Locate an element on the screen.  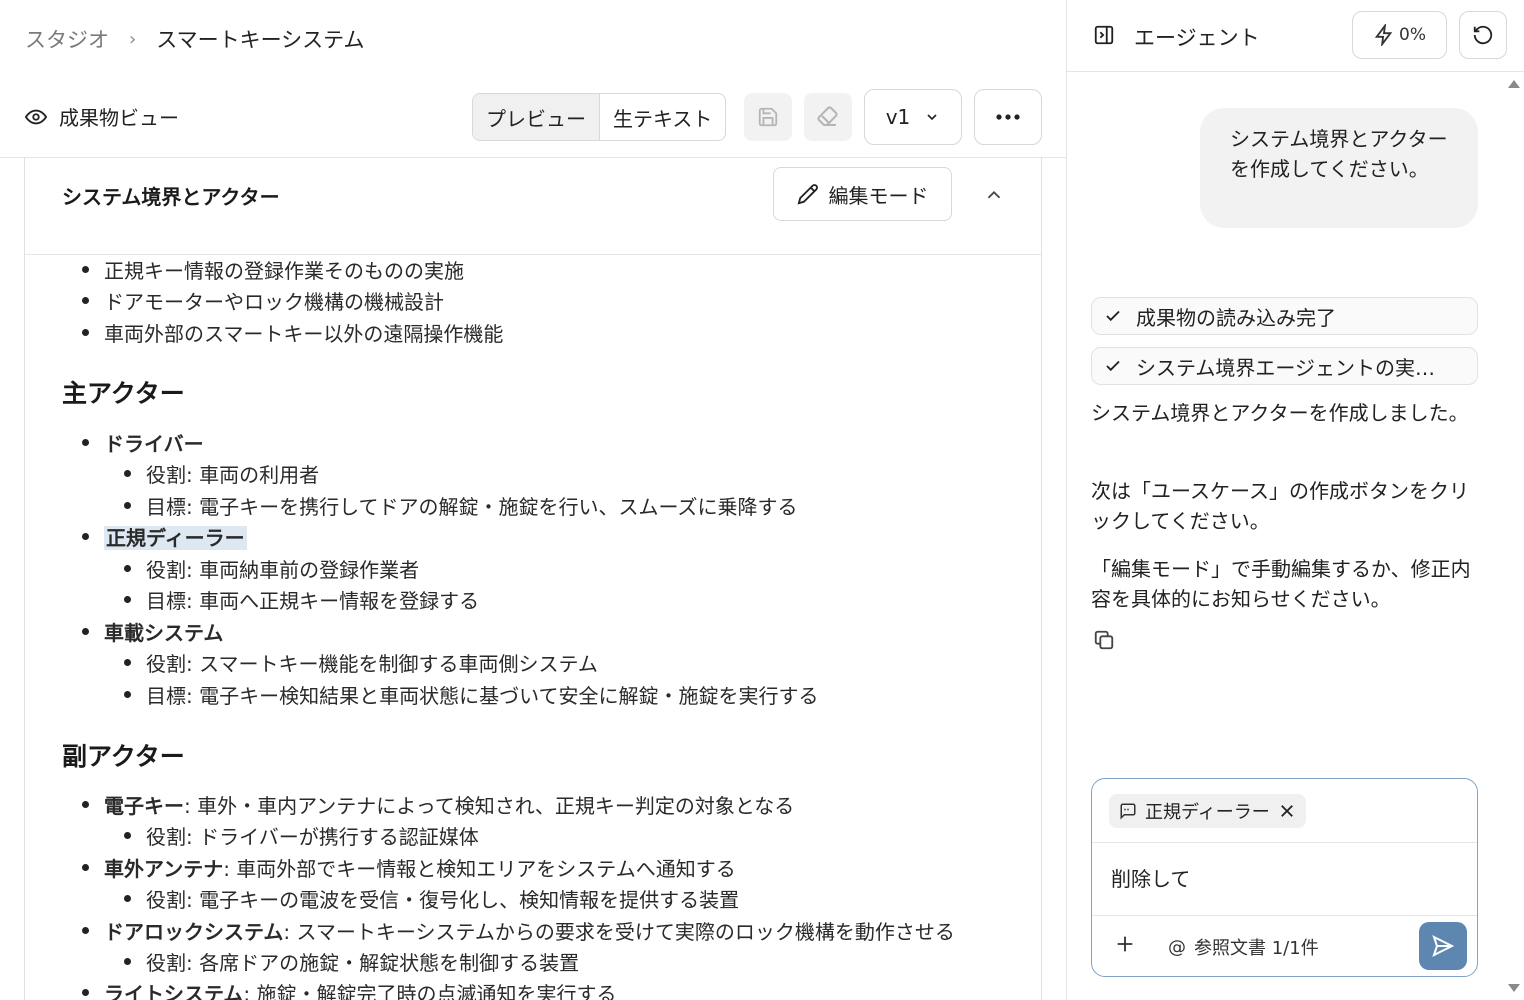
actor-description: : 車外・車内アンテナによって検知され、正規キー判定の対象となる is located at coordinates (489, 806).